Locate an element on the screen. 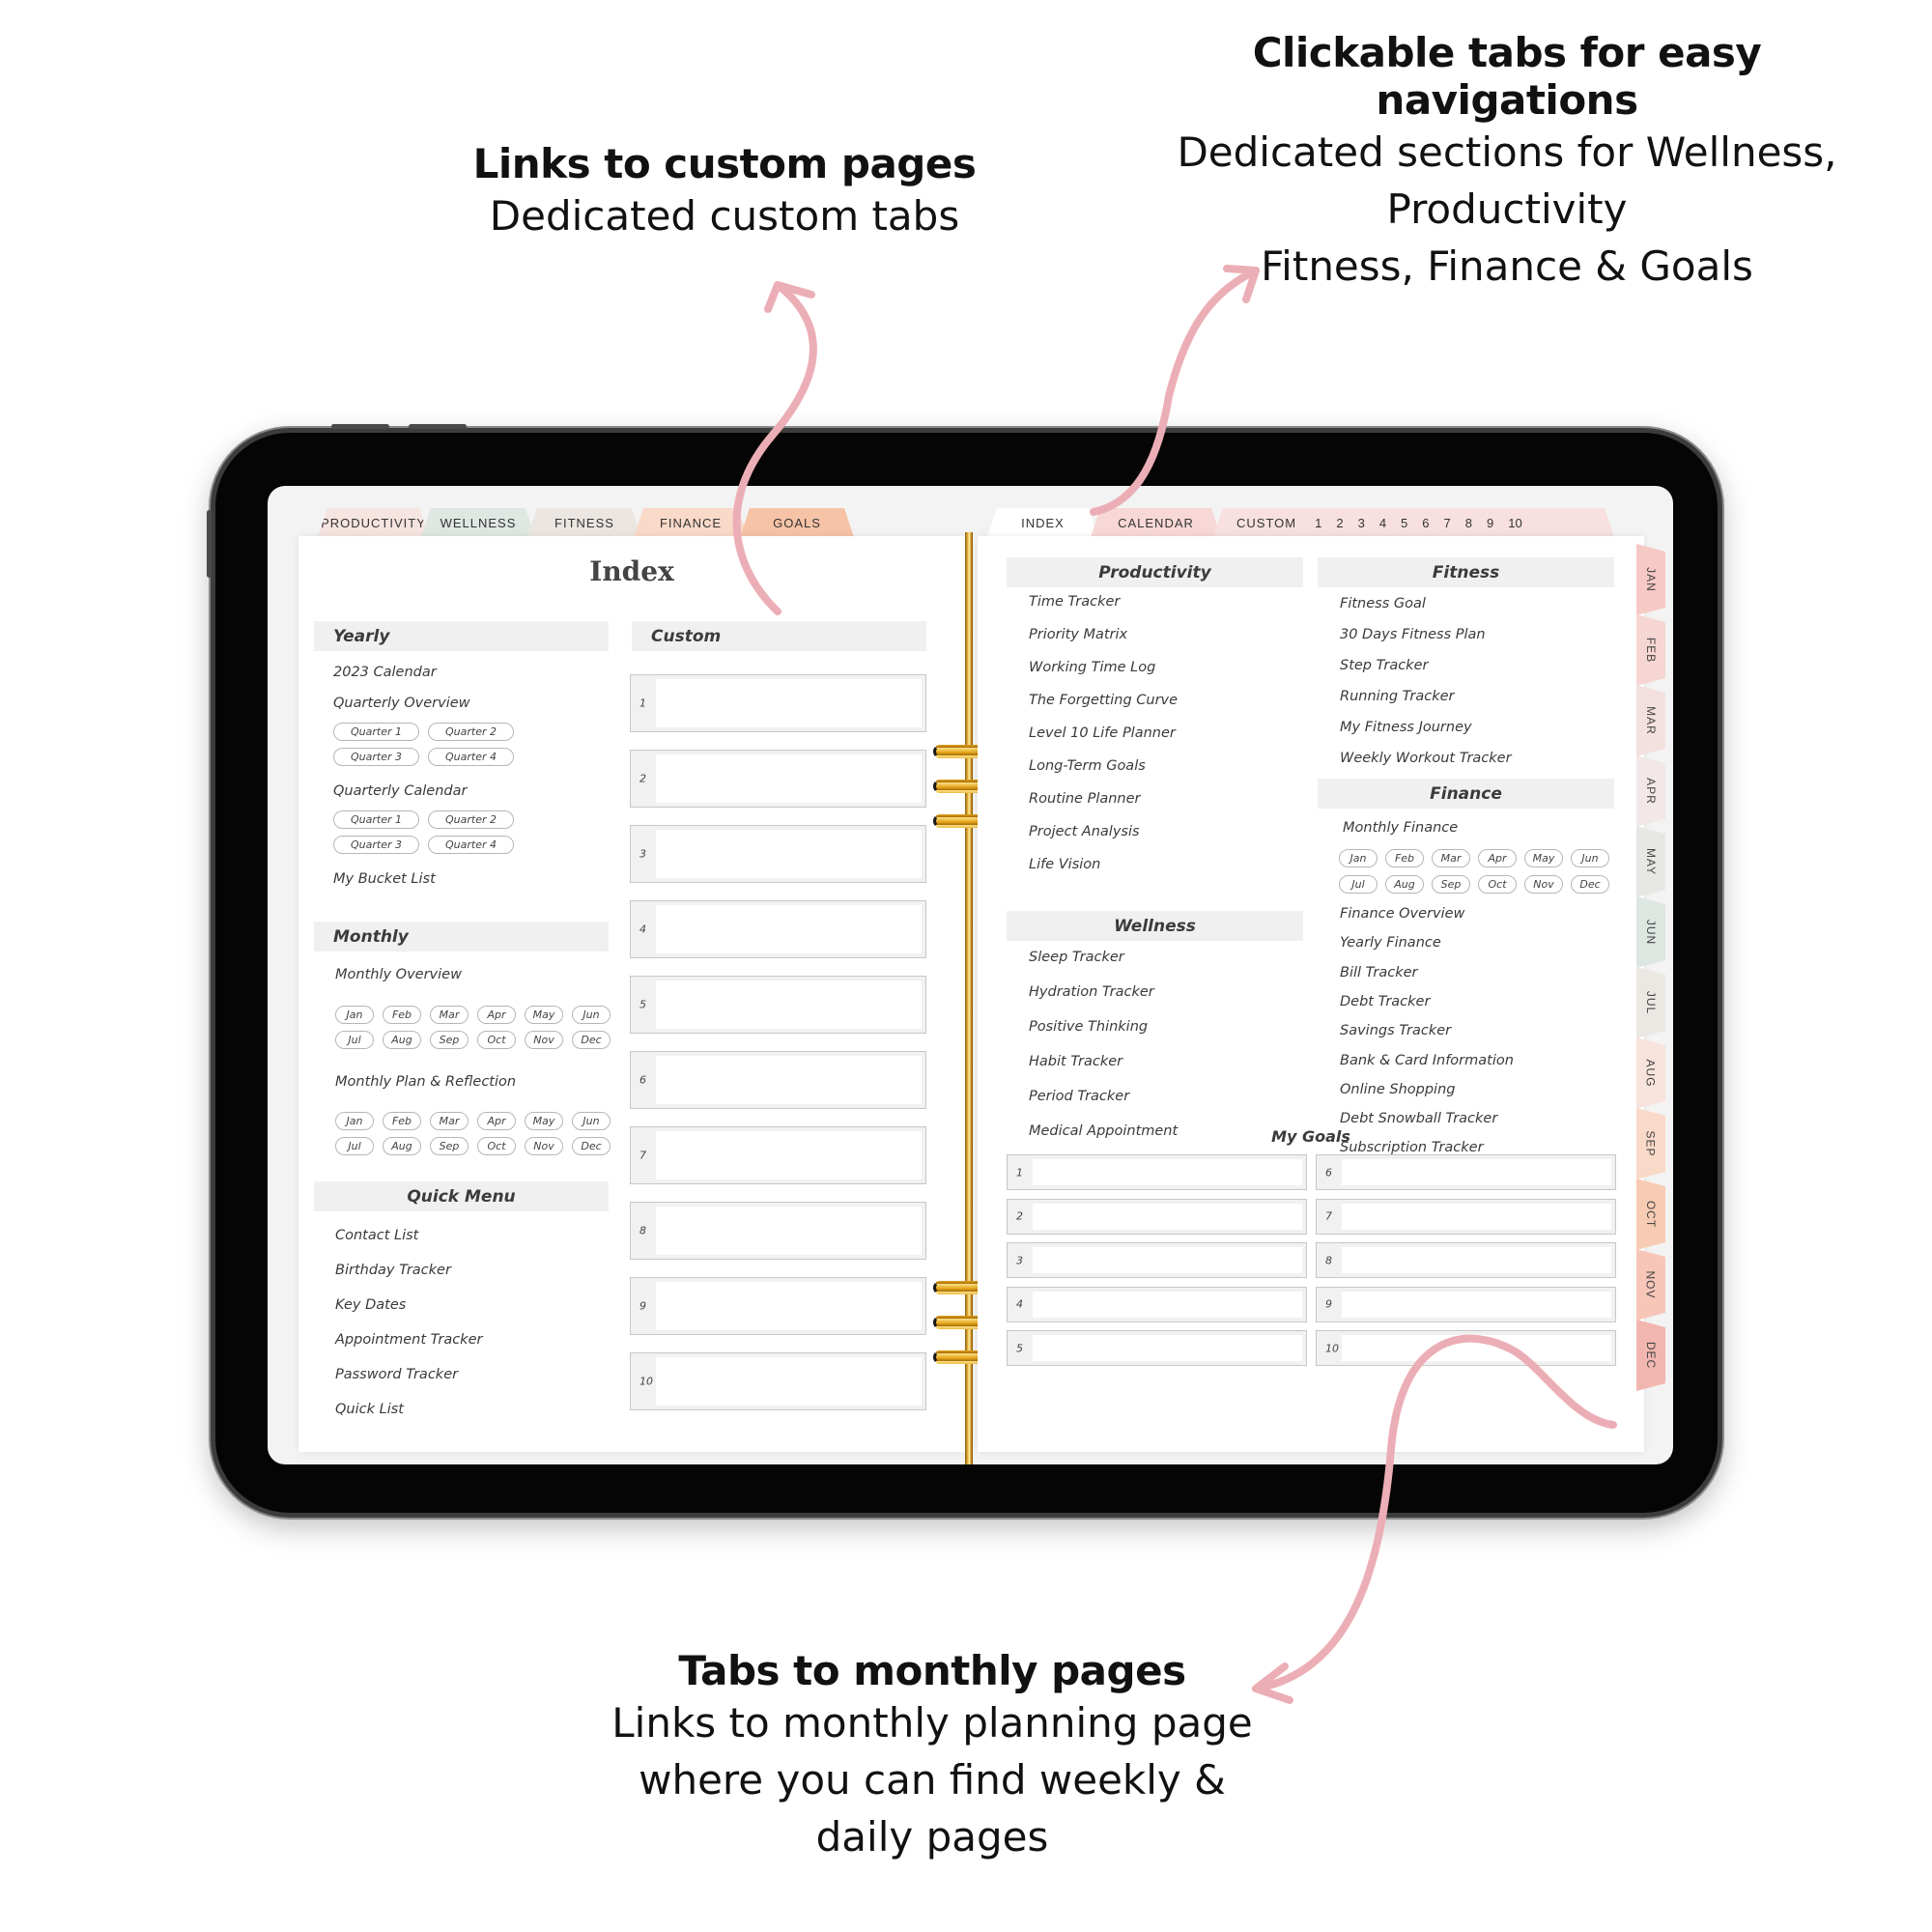  month-tab-jul: JUL is located at coordinates (1650, 1002).